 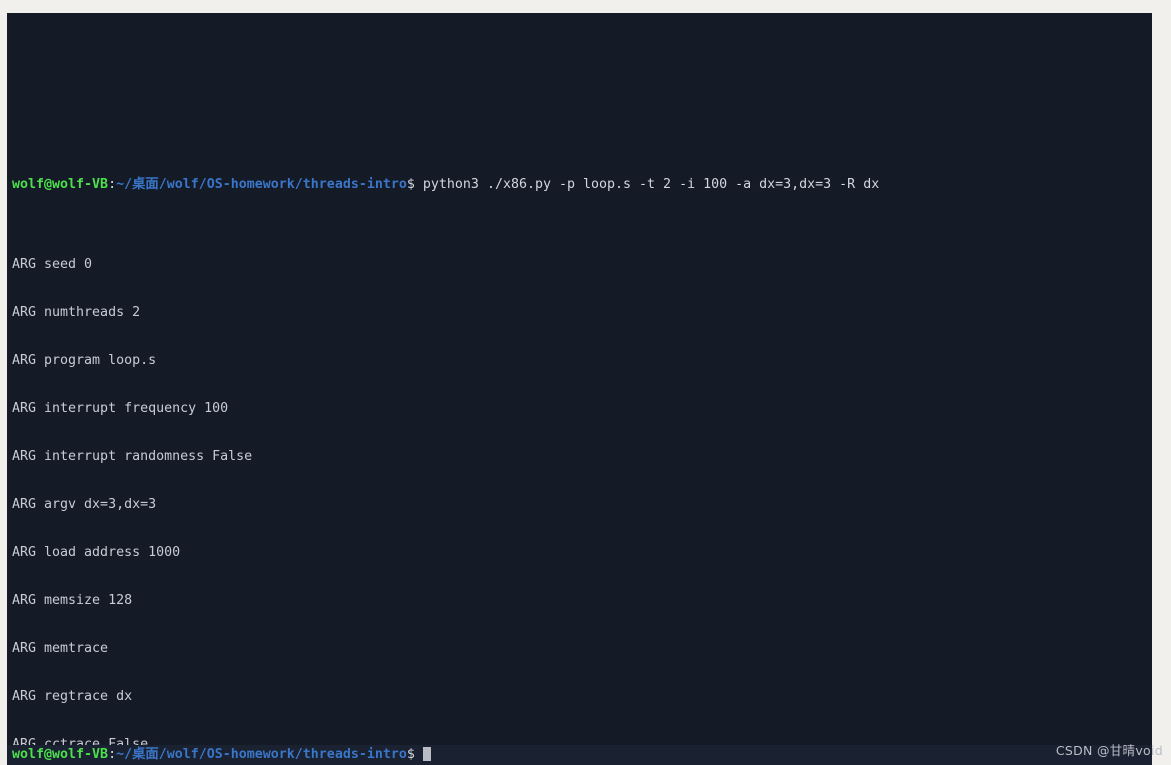 What do you see at coordinates (579, 111) in the screenshot?
I see `terminal-top-spacer` at bounding box center [579, 111].